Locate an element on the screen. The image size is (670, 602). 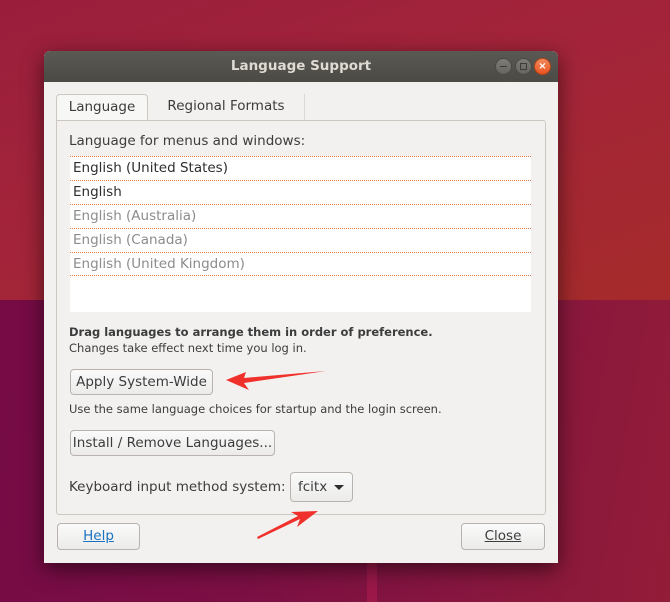
language-list-item: English (United States) is located at coordinates (300, 168).